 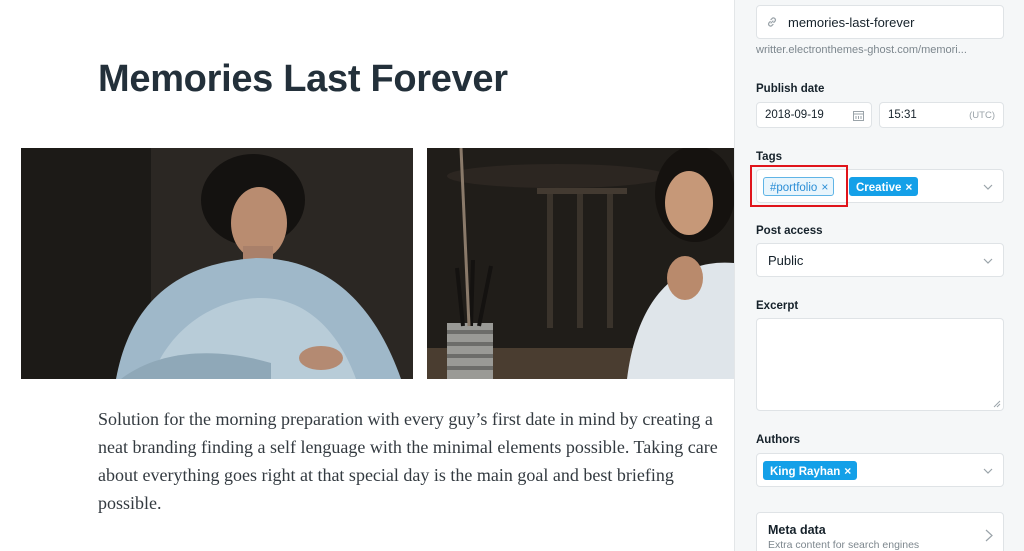 I want to click on gallery-image-woman-cafe, so click(x=580, y=263).